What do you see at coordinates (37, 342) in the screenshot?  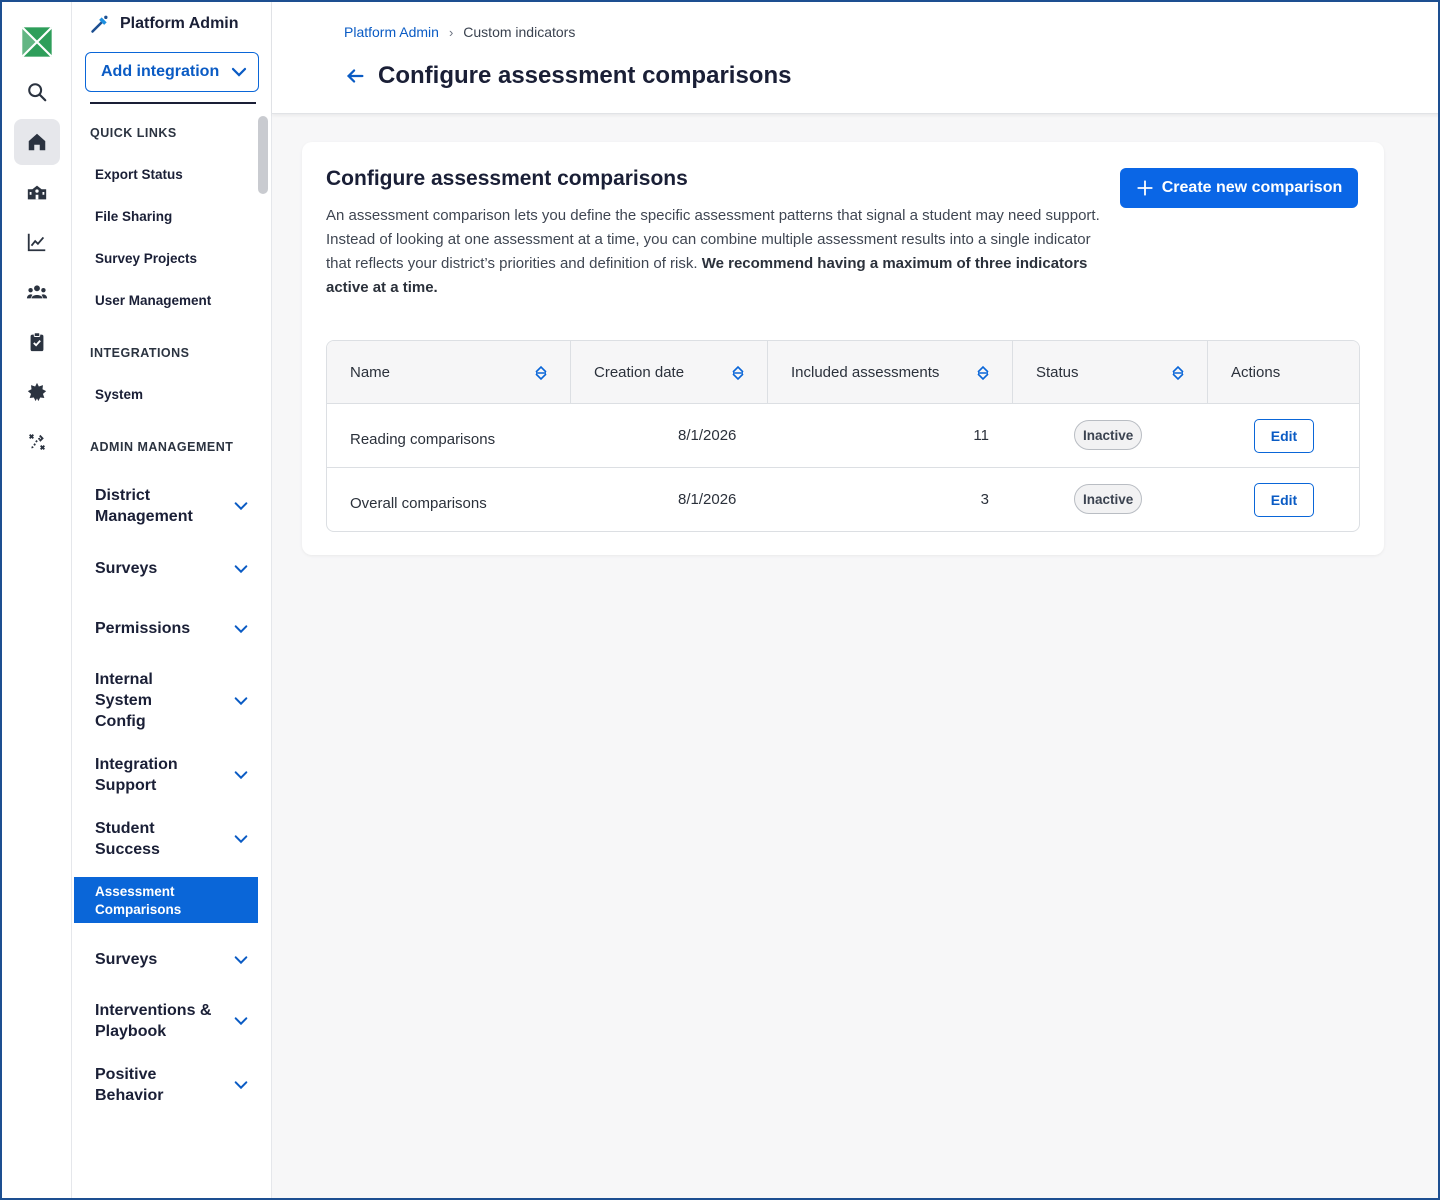 I see `clipboard-icon` at bounding box center [37, 342].